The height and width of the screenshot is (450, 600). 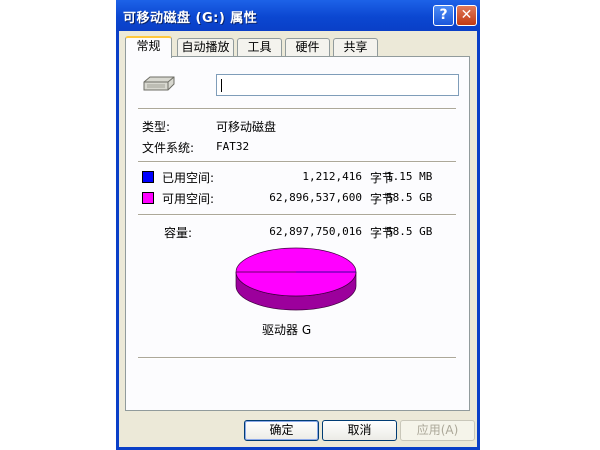 I want to click on help-button: ?, so click(x=443, y=15).